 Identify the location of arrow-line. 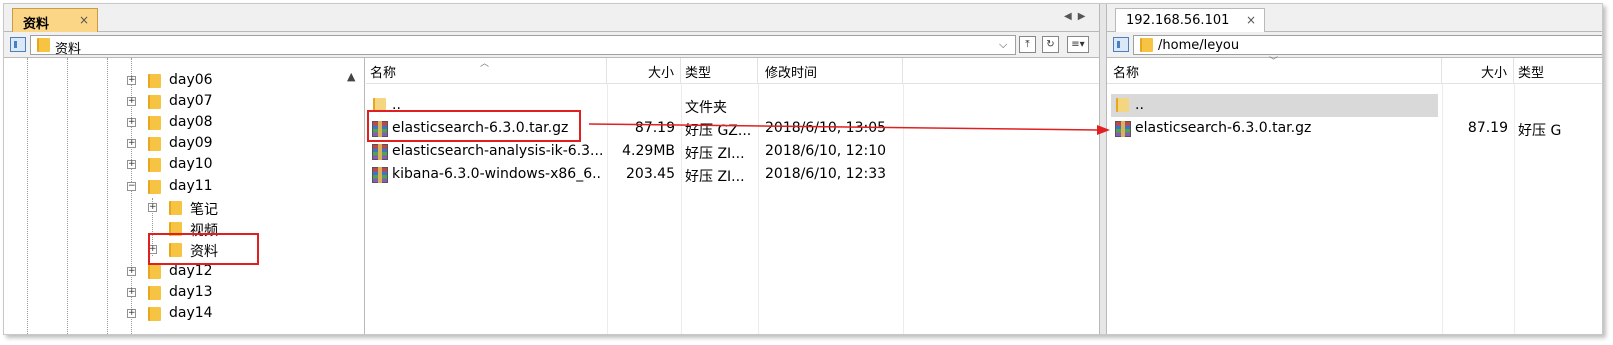
(843, 127).